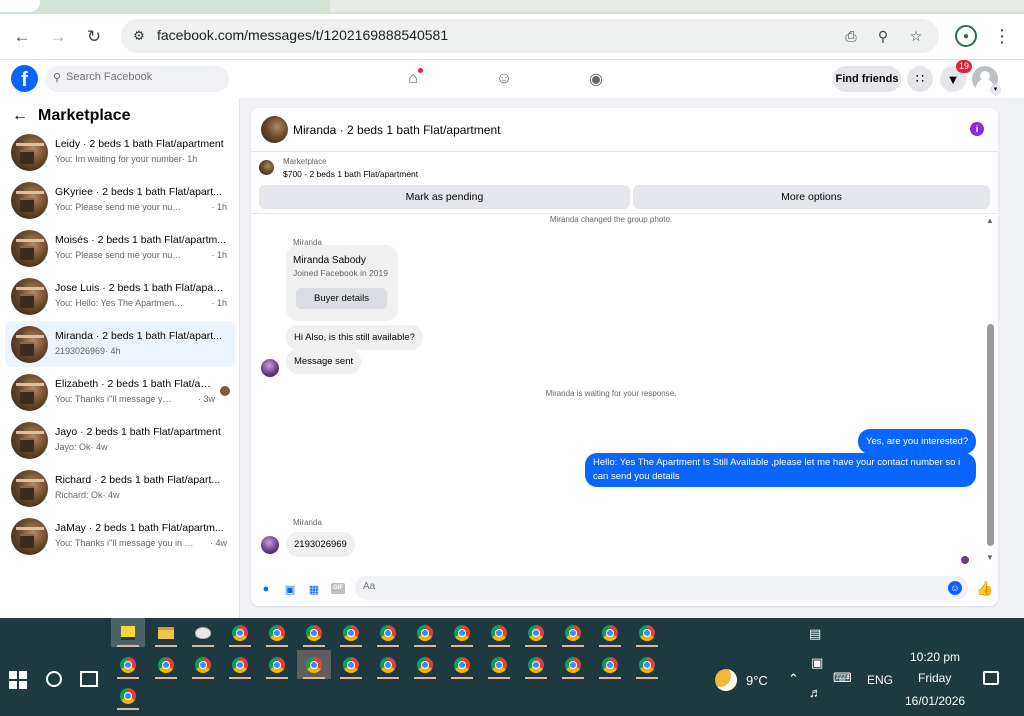 The height and width of the screenshot is (716, 1024). What do you see at coordinates (966, 36) in the screenshot?
I see `browser-profile-icon: ●` at bounding box center [966, 36].